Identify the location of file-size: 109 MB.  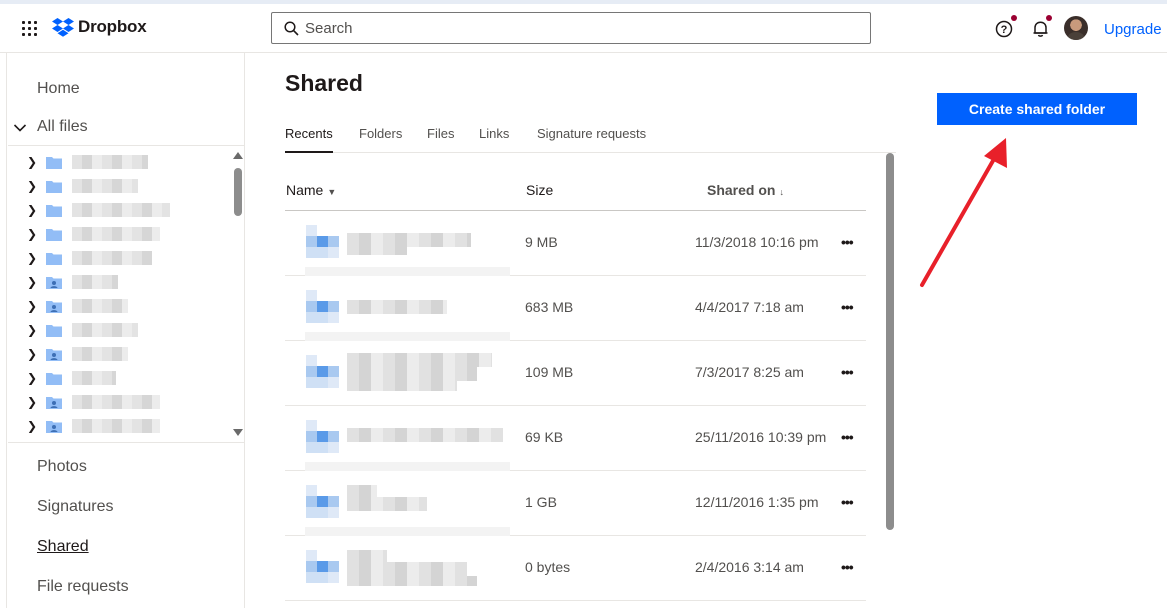
(549, 372).